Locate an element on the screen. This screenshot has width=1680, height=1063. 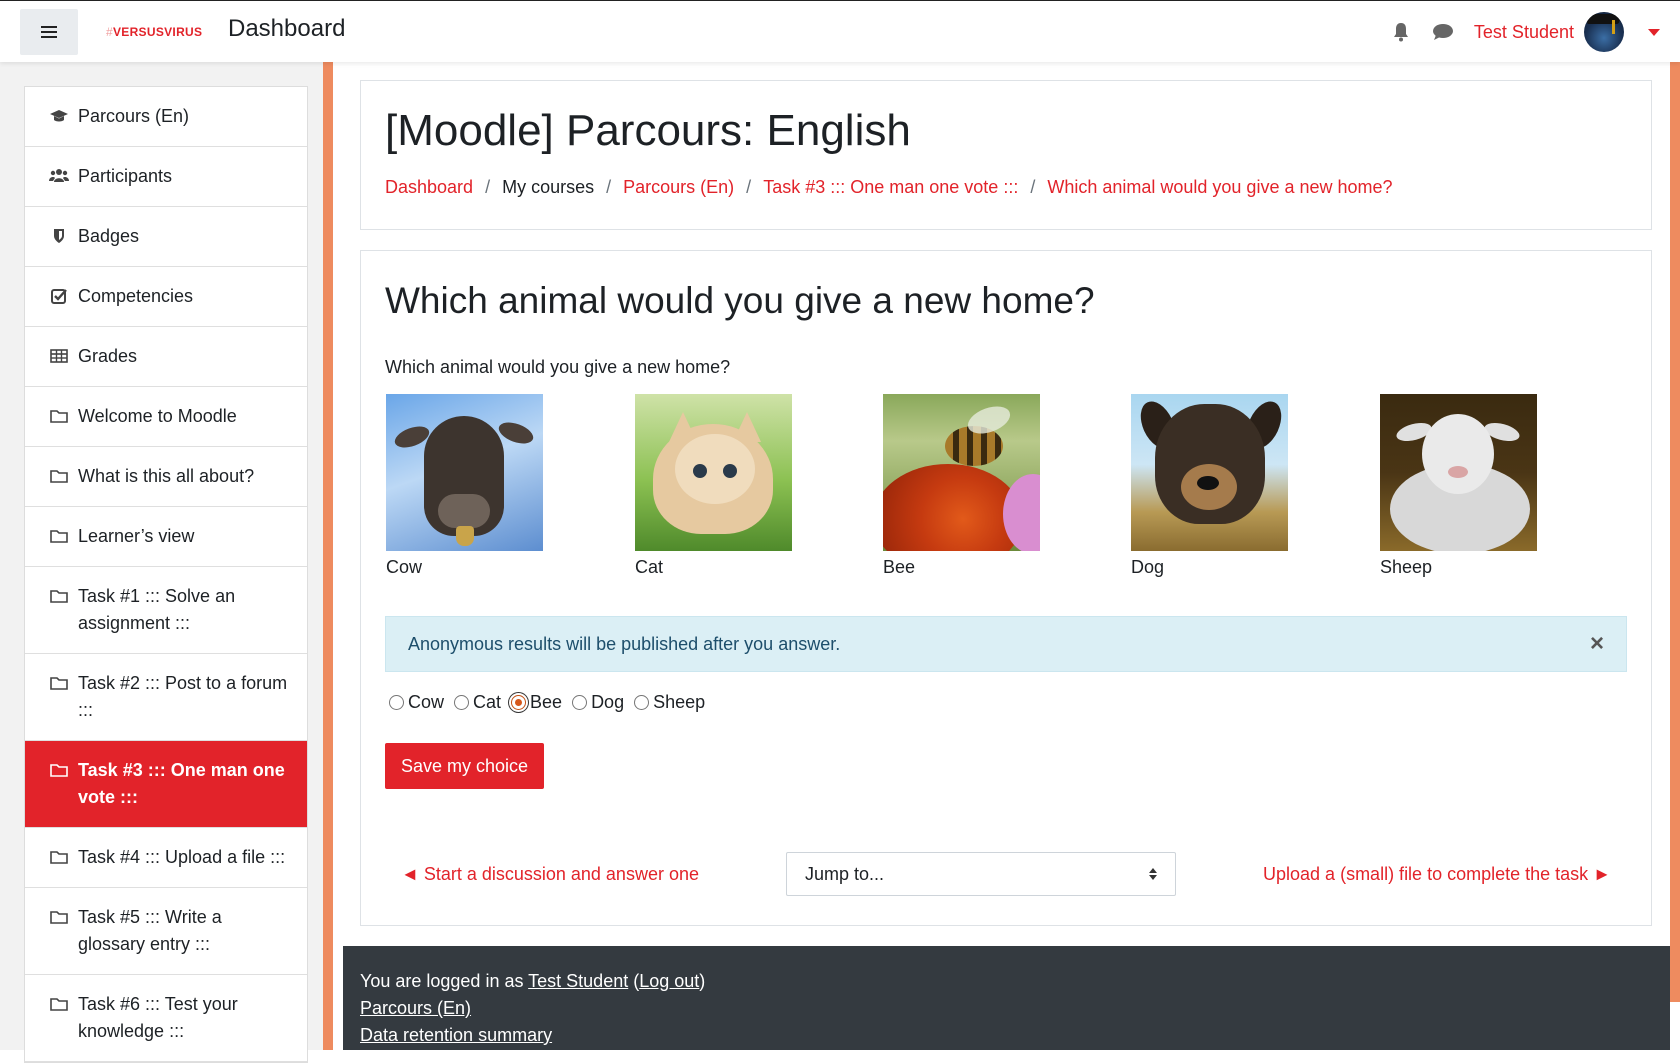
sidebar-item-label: Badges is located at coordinates (109, 236).